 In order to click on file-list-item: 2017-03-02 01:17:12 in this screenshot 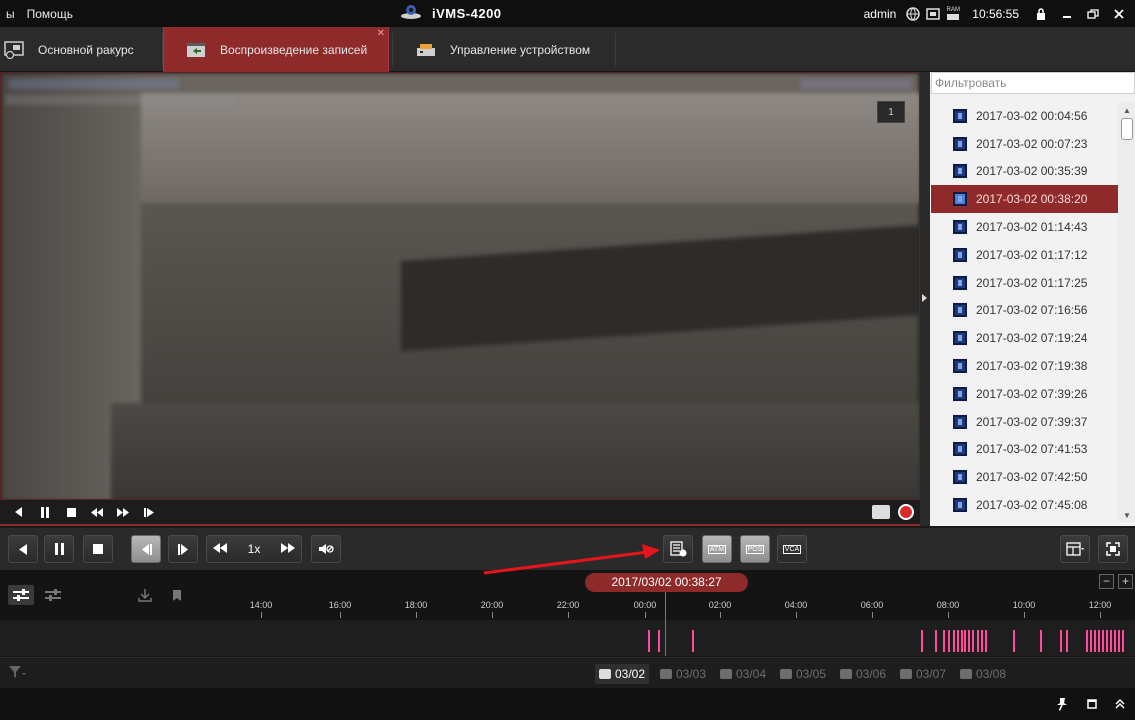, I will do `click(1024, 255)`.